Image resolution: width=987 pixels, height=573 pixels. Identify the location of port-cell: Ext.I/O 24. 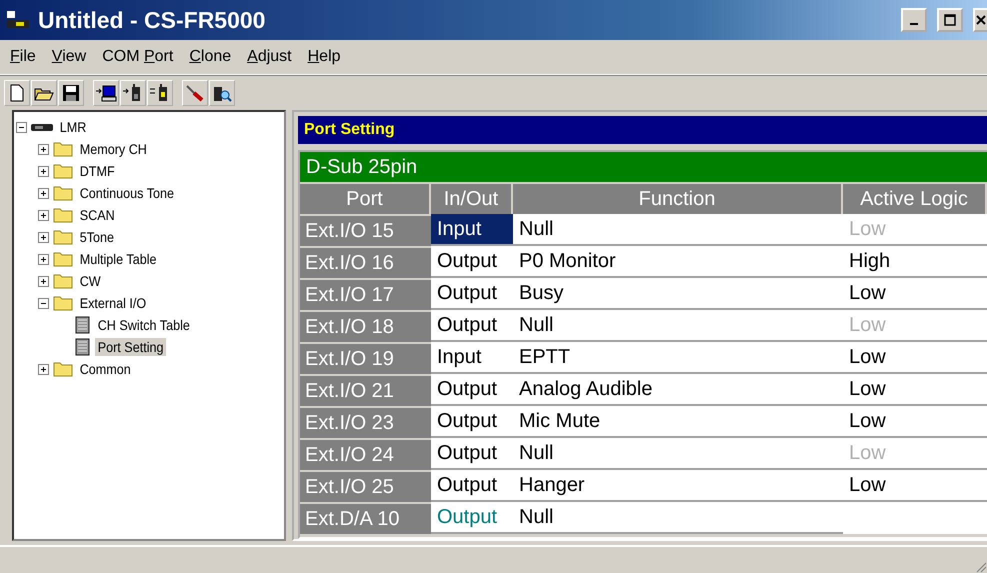
(365, 454).